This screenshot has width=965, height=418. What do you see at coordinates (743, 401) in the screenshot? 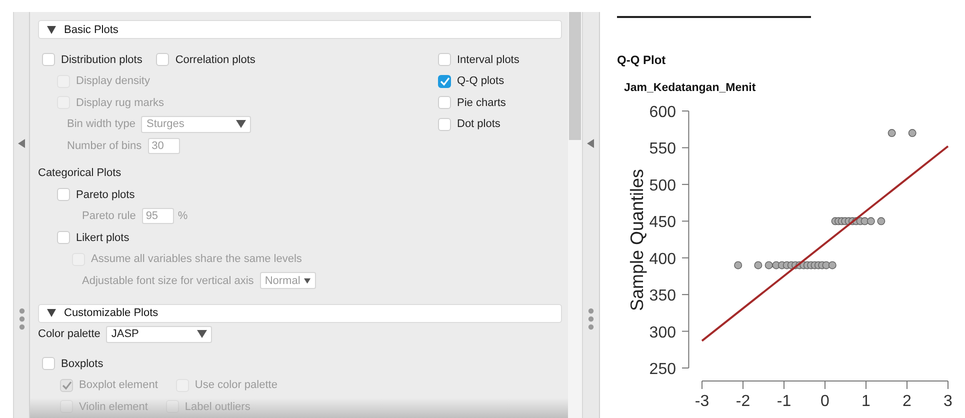
I see `tick-label: -2` at bounding box center [743, 401].